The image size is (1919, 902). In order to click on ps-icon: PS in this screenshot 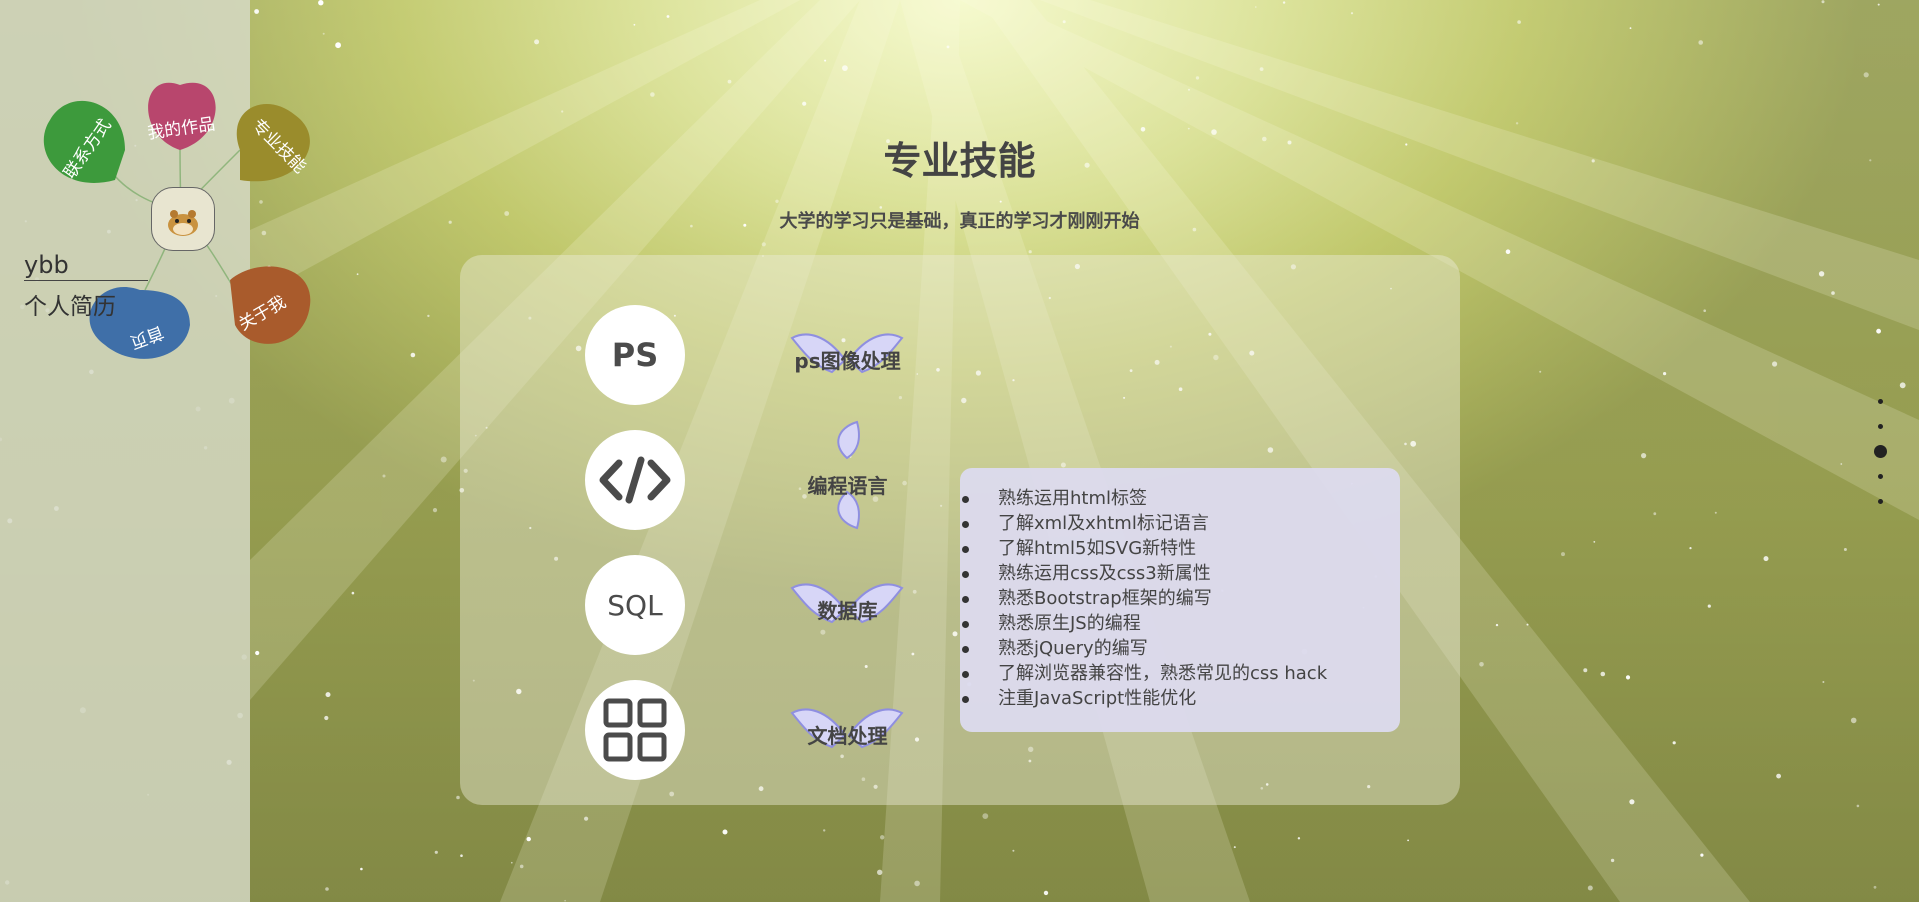, I will do `click(635, 355)`.